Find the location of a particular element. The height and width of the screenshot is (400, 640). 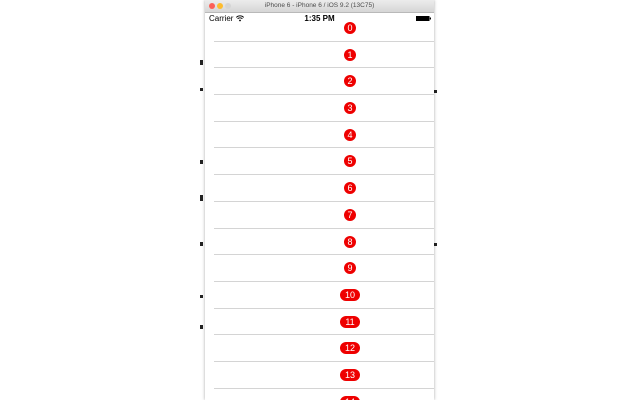

table-row: 14 is located at coordinates (324, 394).